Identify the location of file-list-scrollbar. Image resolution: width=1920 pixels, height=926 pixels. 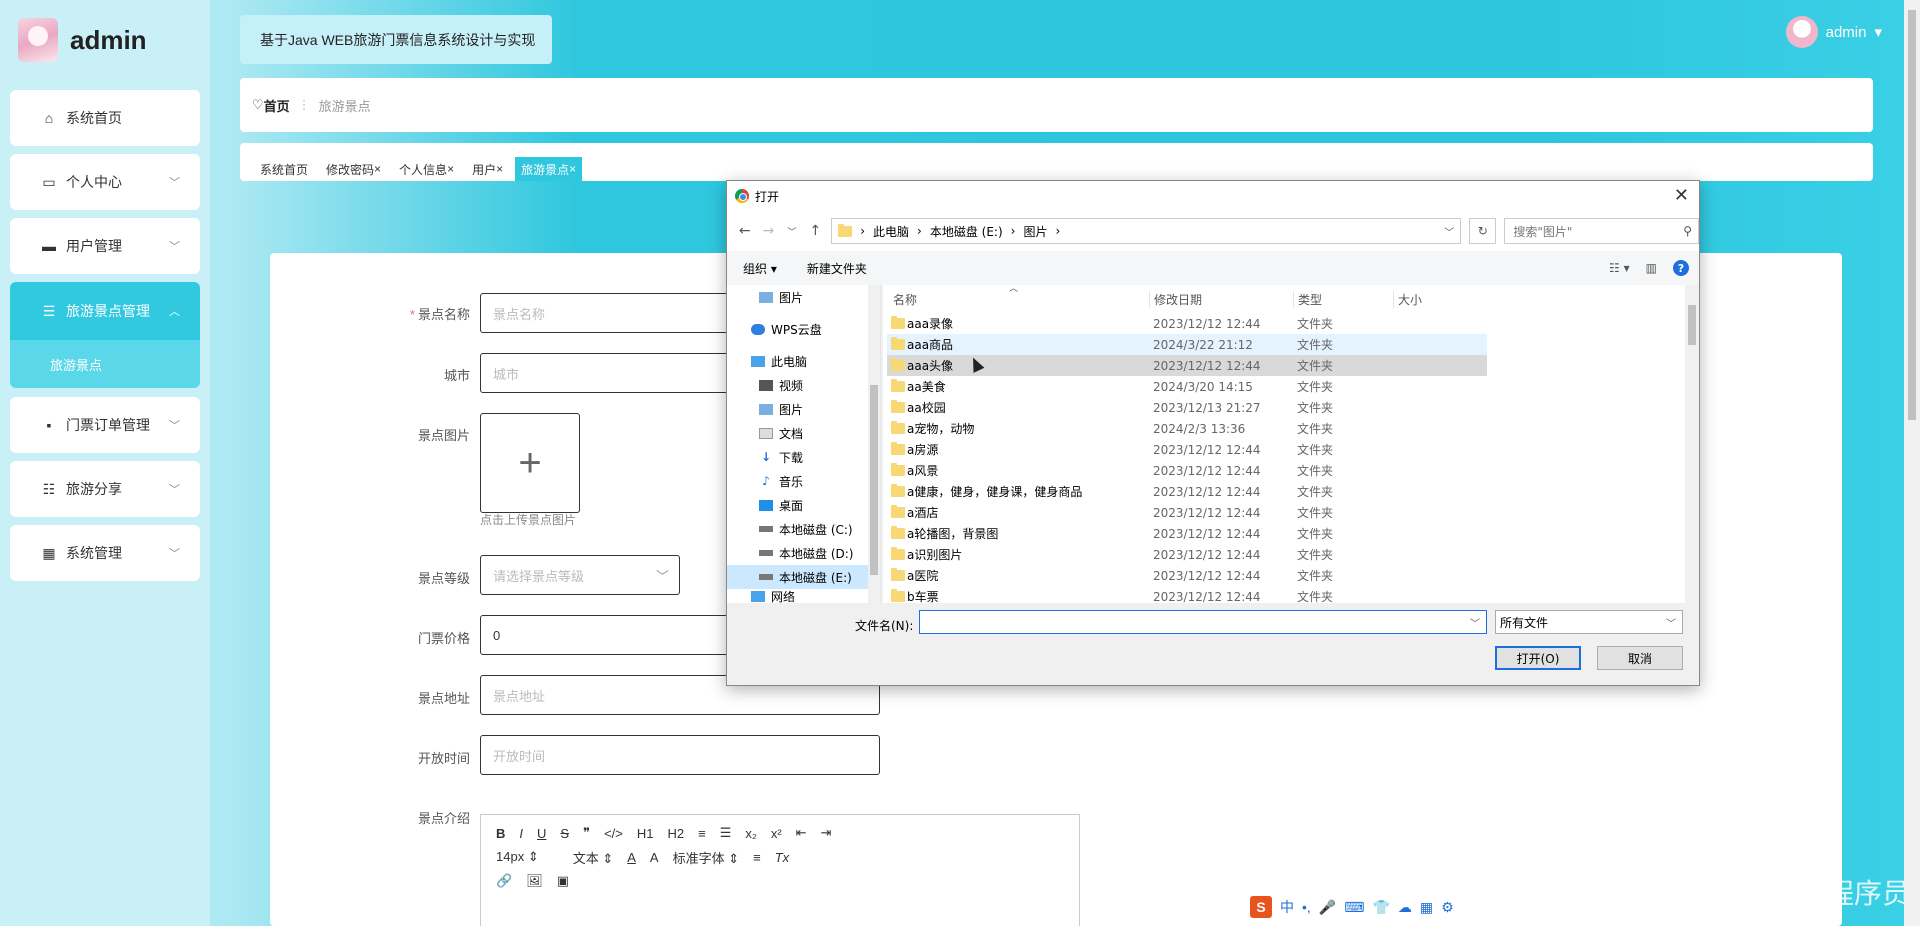
(1692, 444).